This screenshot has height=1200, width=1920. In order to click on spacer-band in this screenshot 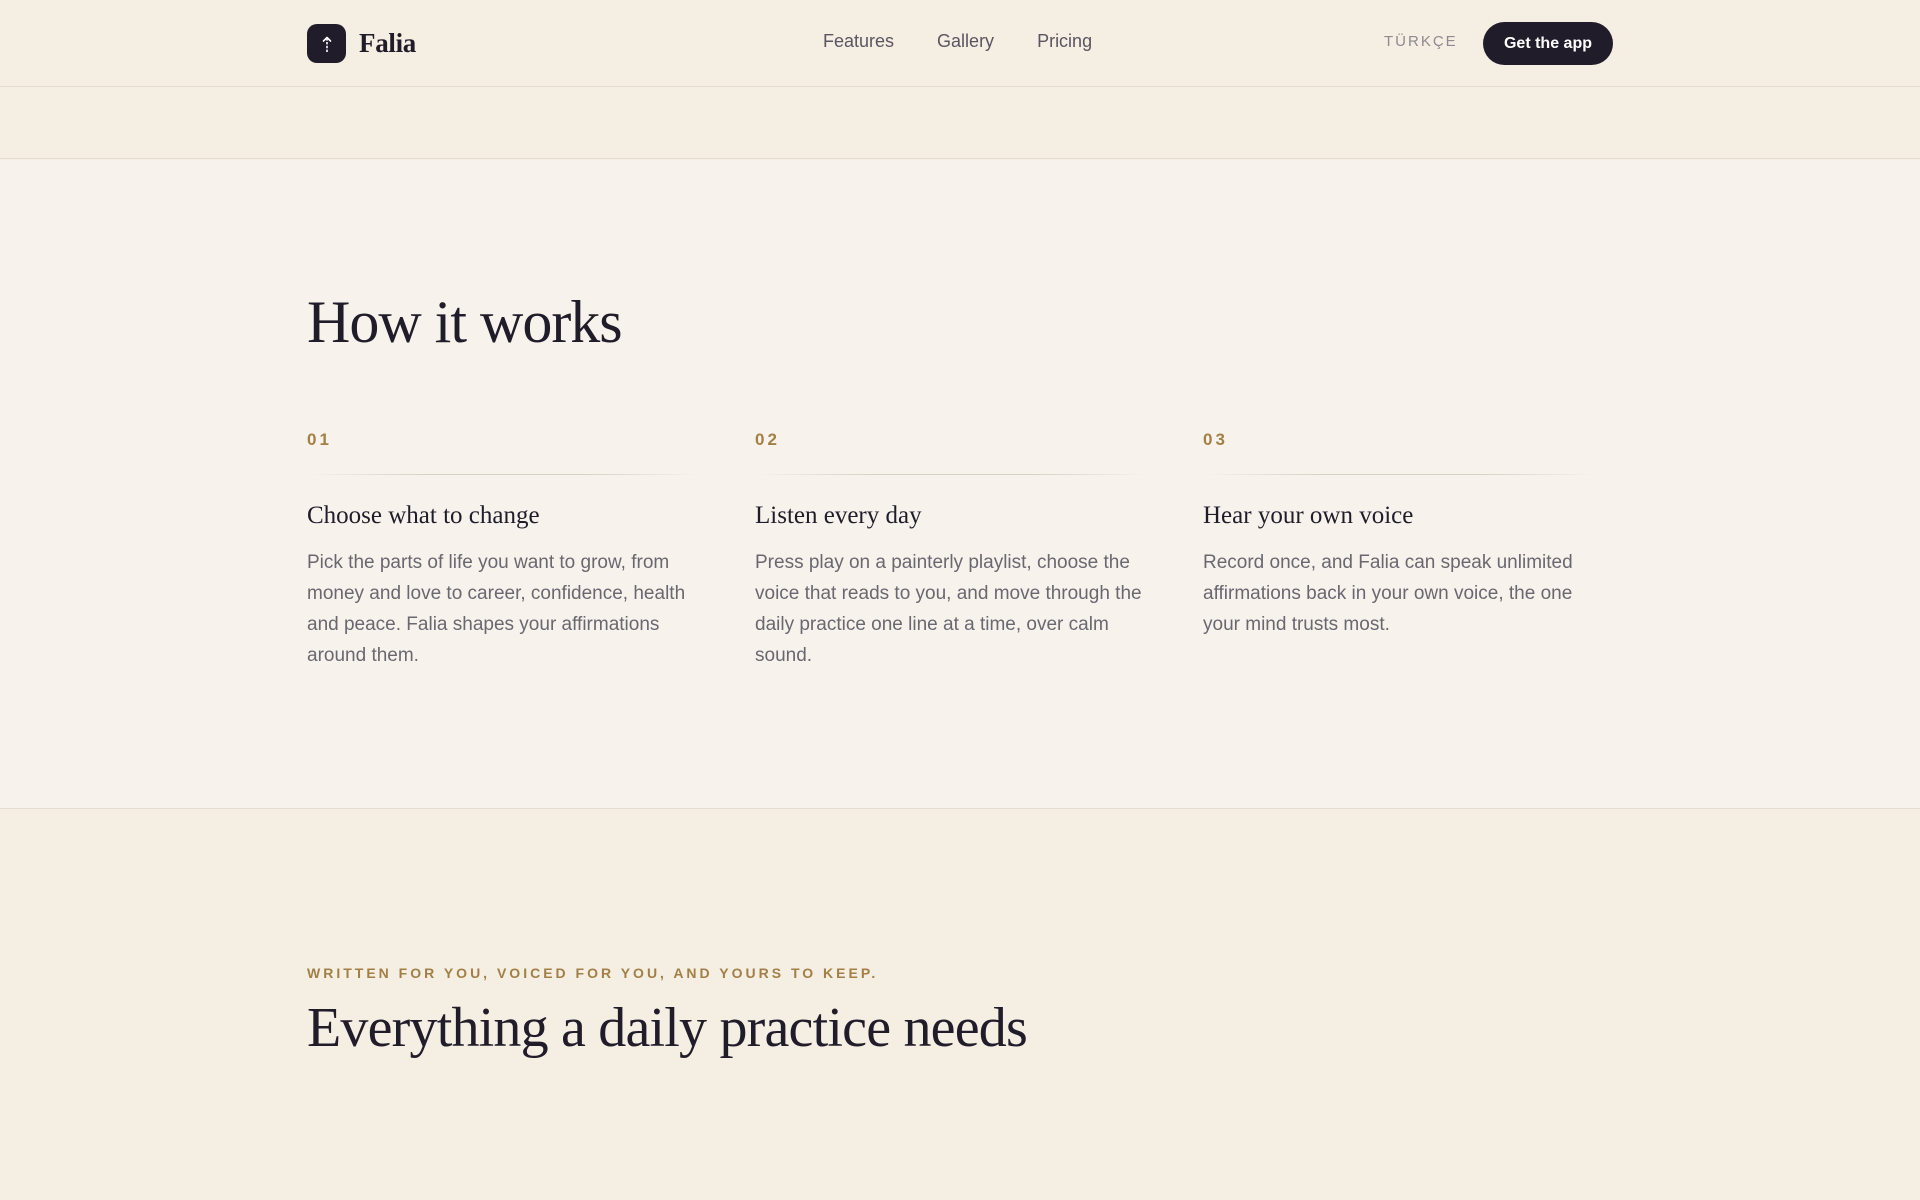, I will do `click(960, 123)`.